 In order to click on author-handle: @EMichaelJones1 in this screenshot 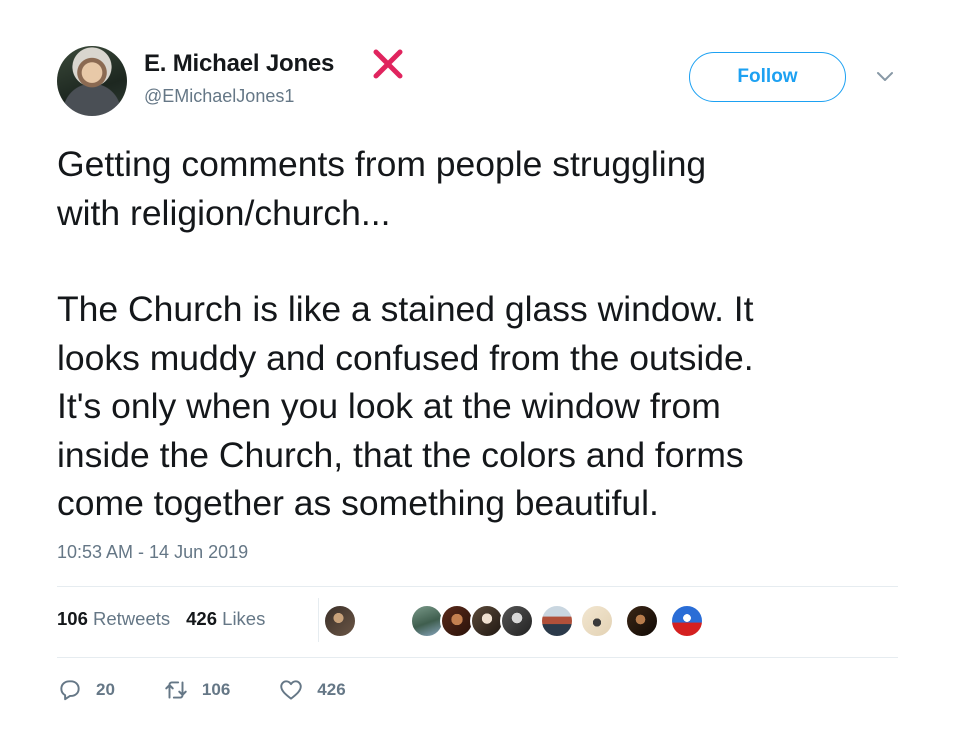, I will do `click(219, 96)`.